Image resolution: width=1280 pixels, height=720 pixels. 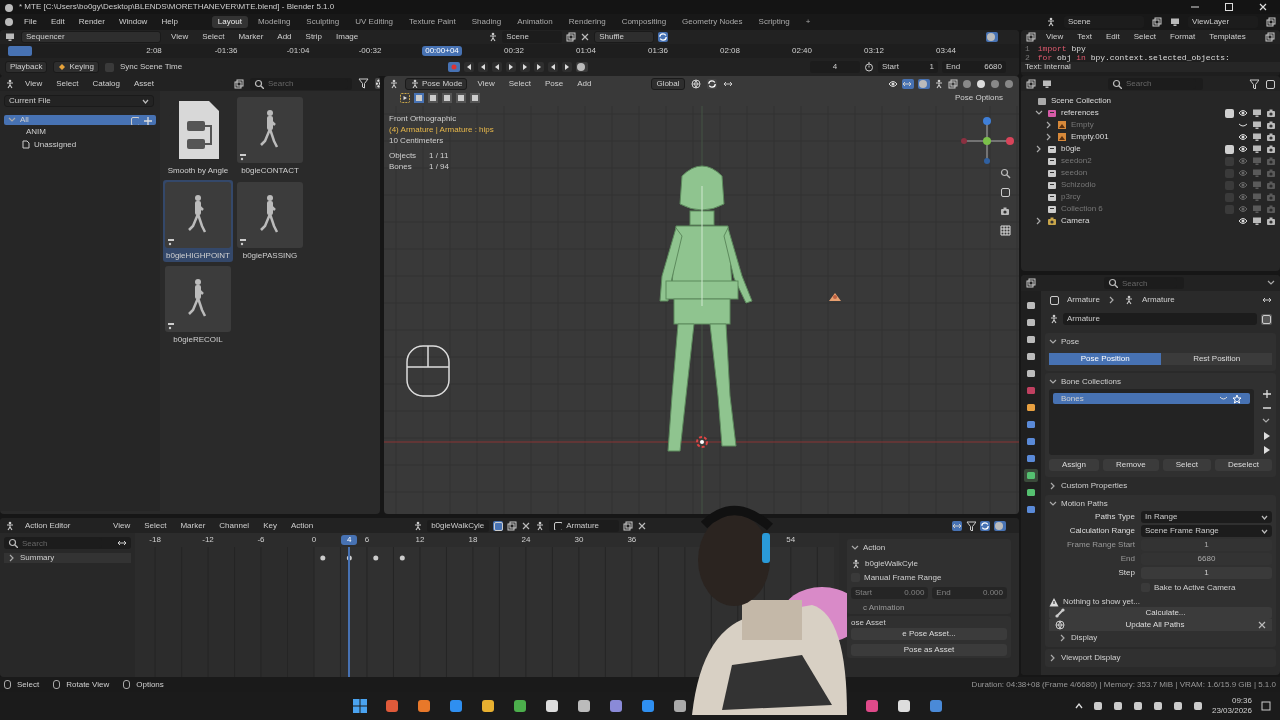 What do you see at coordinates (511, 67) in the screenshot?
I see `play-icon` at bounding box center [511, 67].